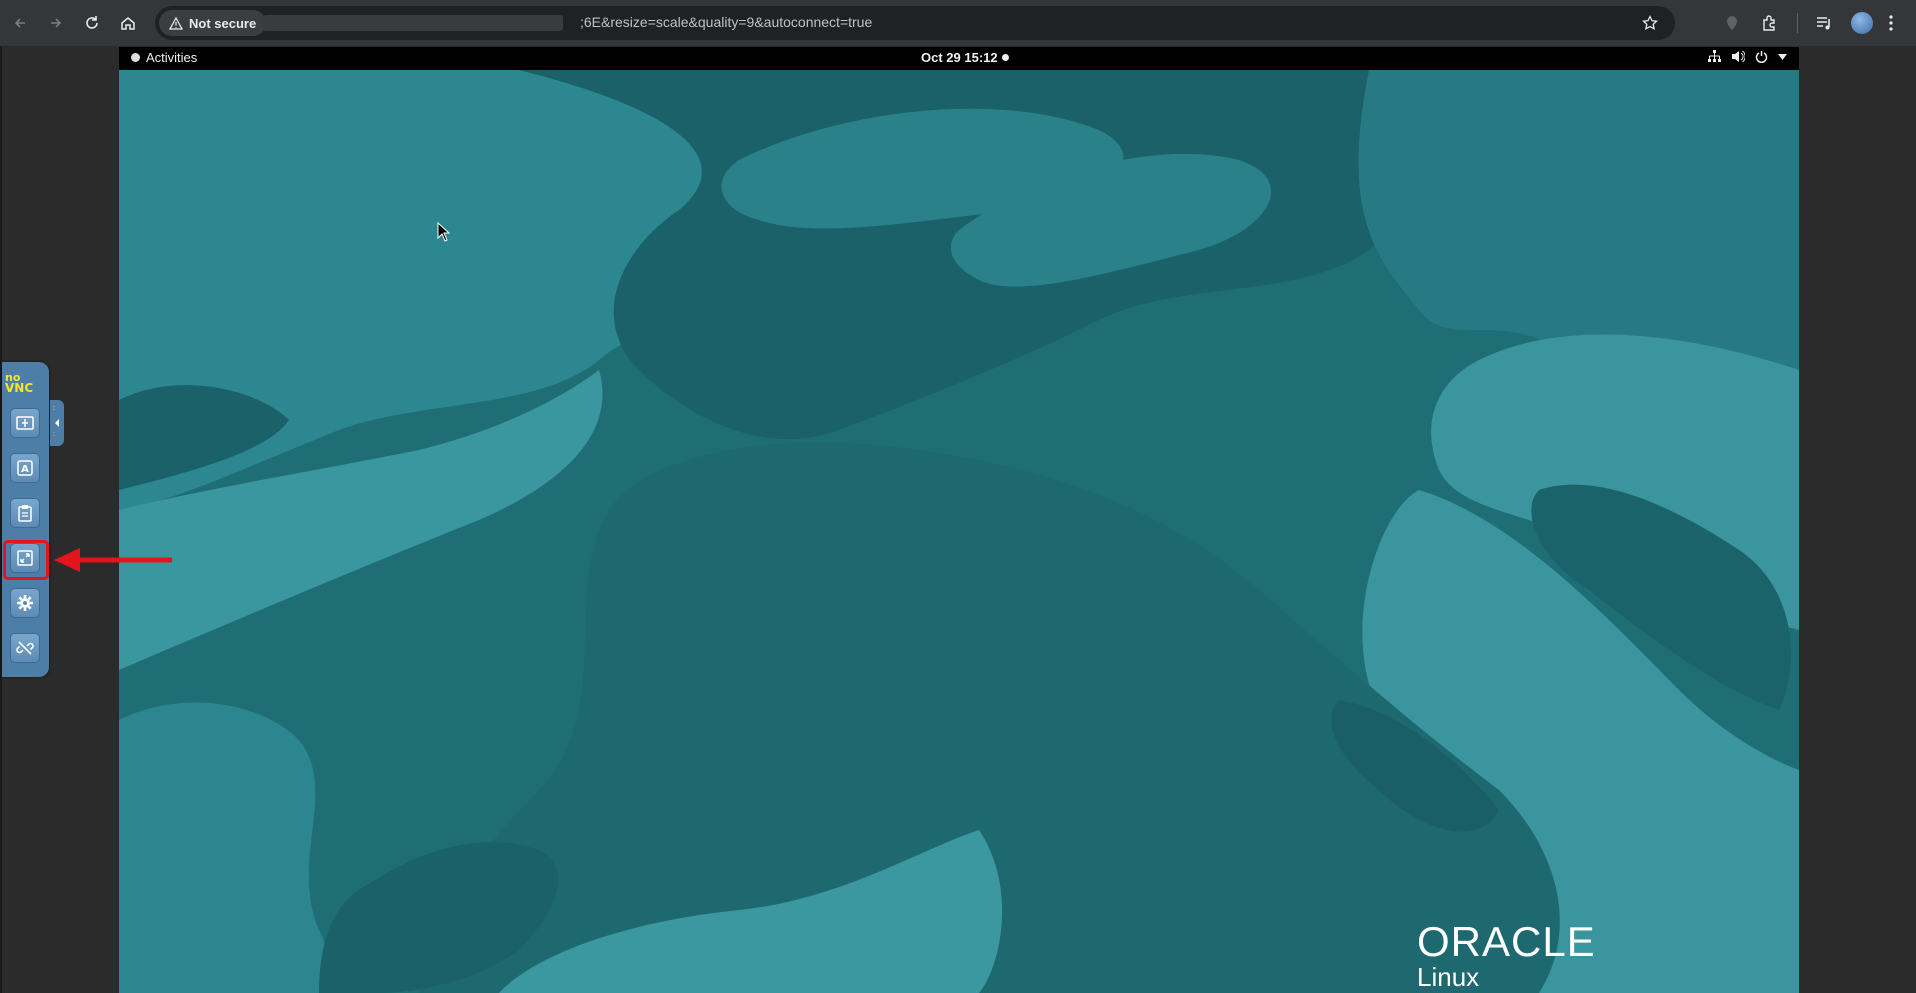 Image resolution: width=1916 pixels, height=993 pixels. Describe the element at coordinates (26, 560) in the screenshot. I see `highlight-box` at that location.